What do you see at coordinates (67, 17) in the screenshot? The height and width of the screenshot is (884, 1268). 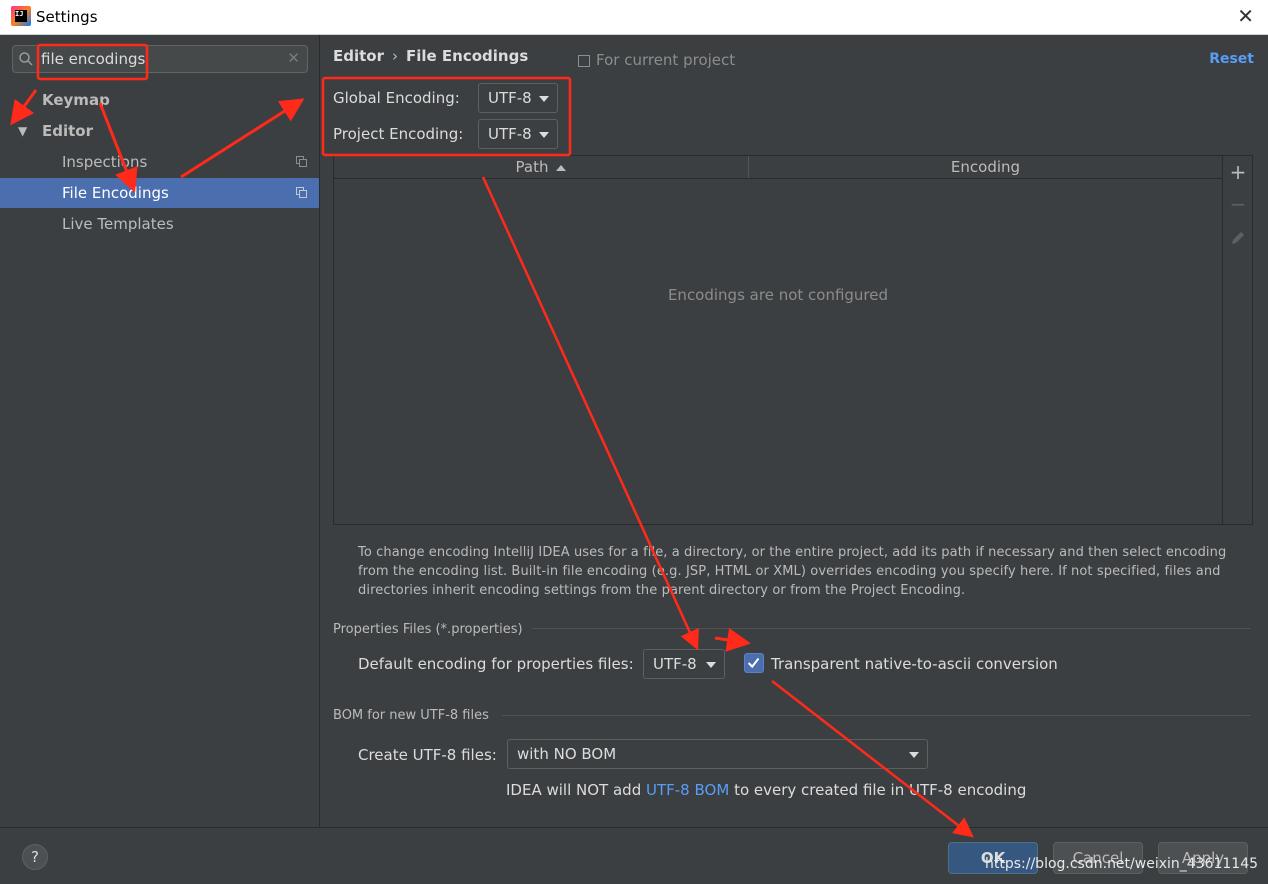 I see `window-title: Settings` at bounding box center [67, 17].